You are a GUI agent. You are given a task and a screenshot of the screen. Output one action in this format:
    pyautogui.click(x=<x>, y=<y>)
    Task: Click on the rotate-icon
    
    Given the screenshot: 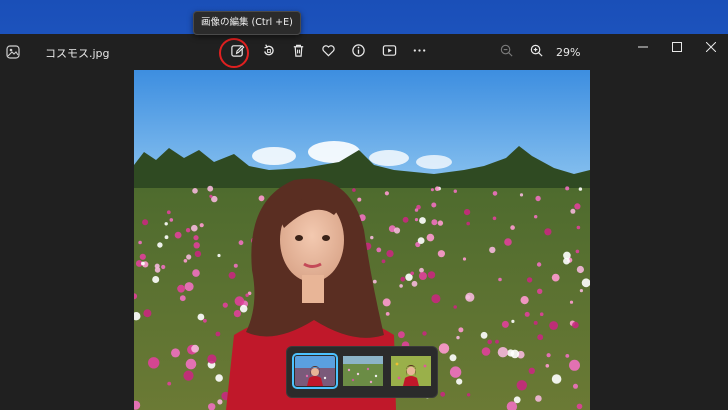 What is the action you would take?
    pyautogui.click(x=268, y=52)
    